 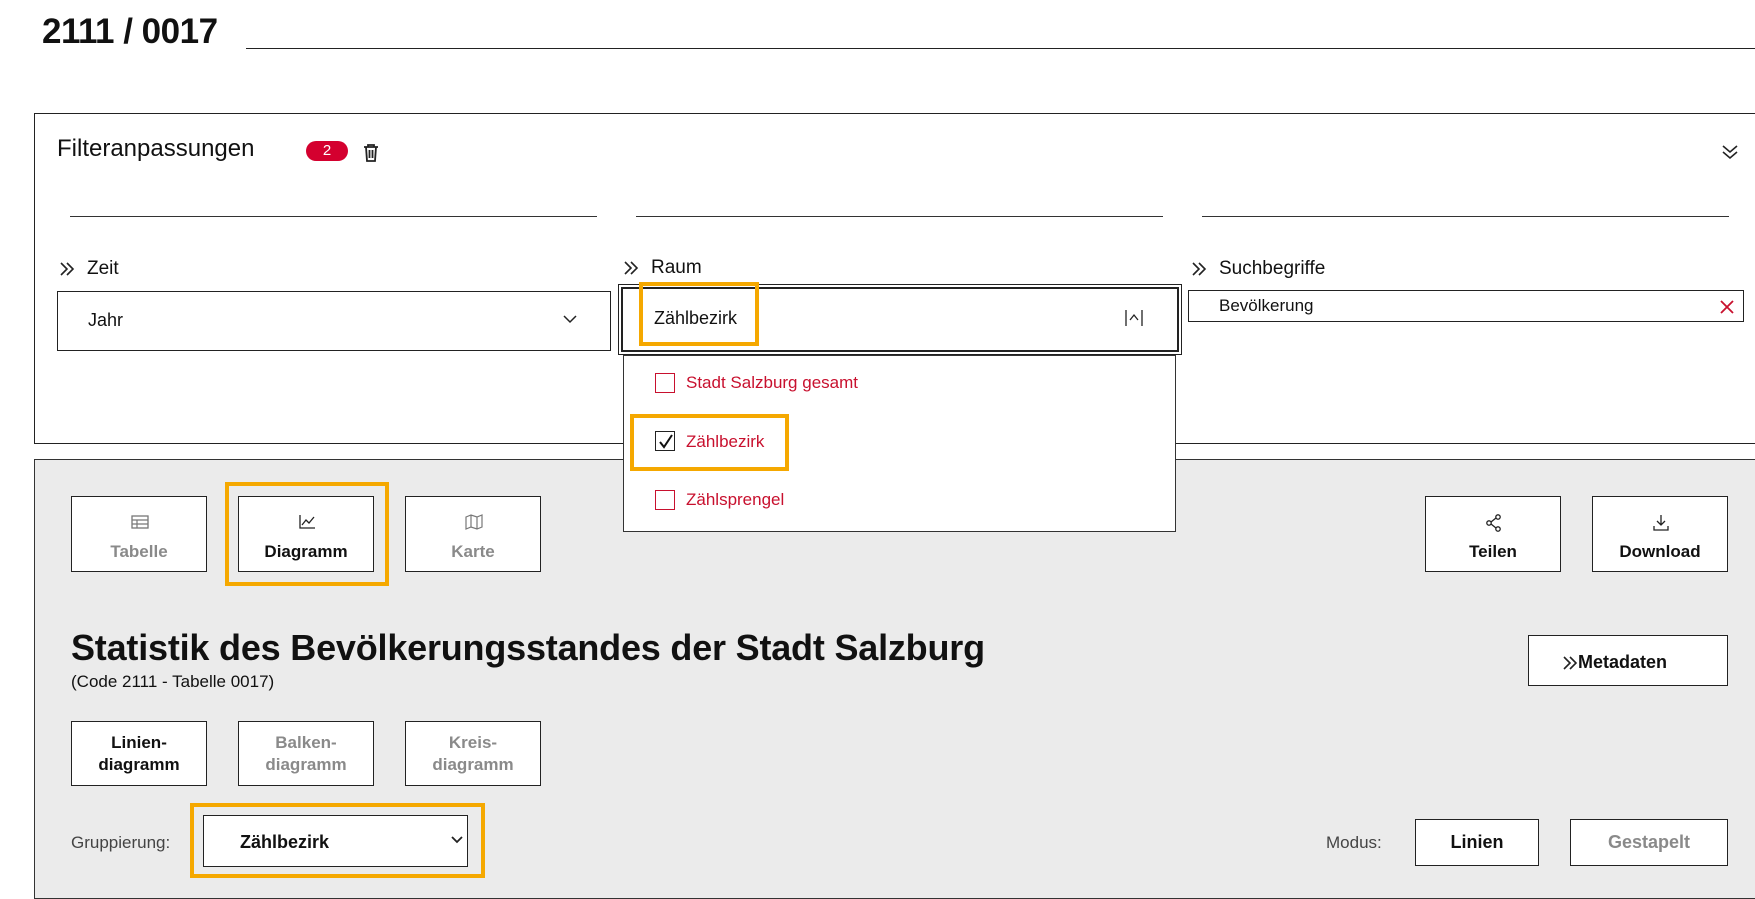 I want to click on line-chart-icon, so click(x=307, y=522).